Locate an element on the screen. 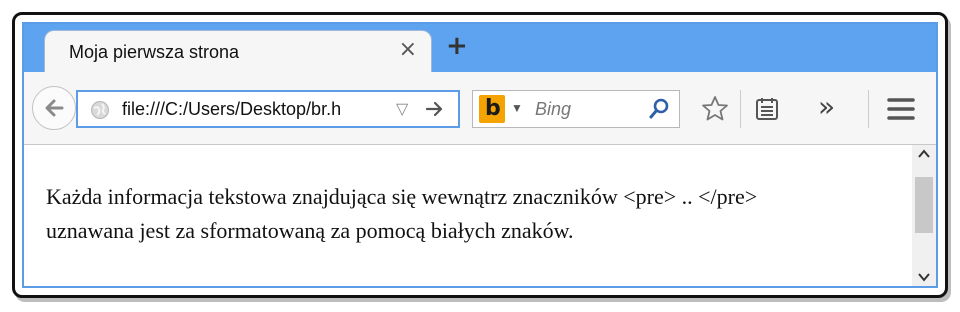 Image resolution: width=960 pixels, height=312 pixels. back-button is located at coordinates (54, 108).